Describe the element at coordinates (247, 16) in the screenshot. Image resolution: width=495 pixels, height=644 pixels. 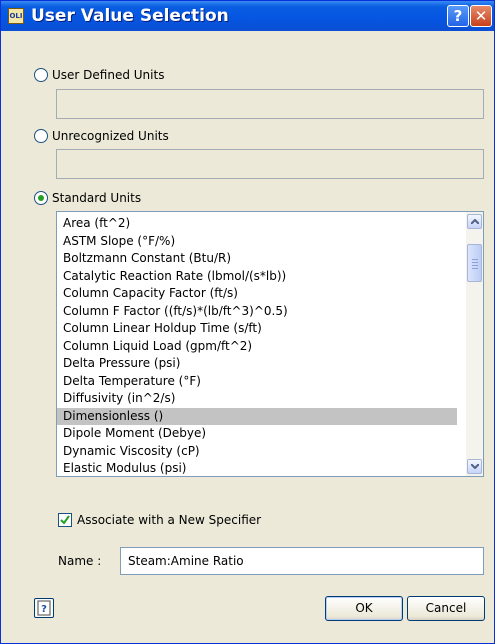
I see `title-bar: OLI User Value Selection ? ✕` at that location.